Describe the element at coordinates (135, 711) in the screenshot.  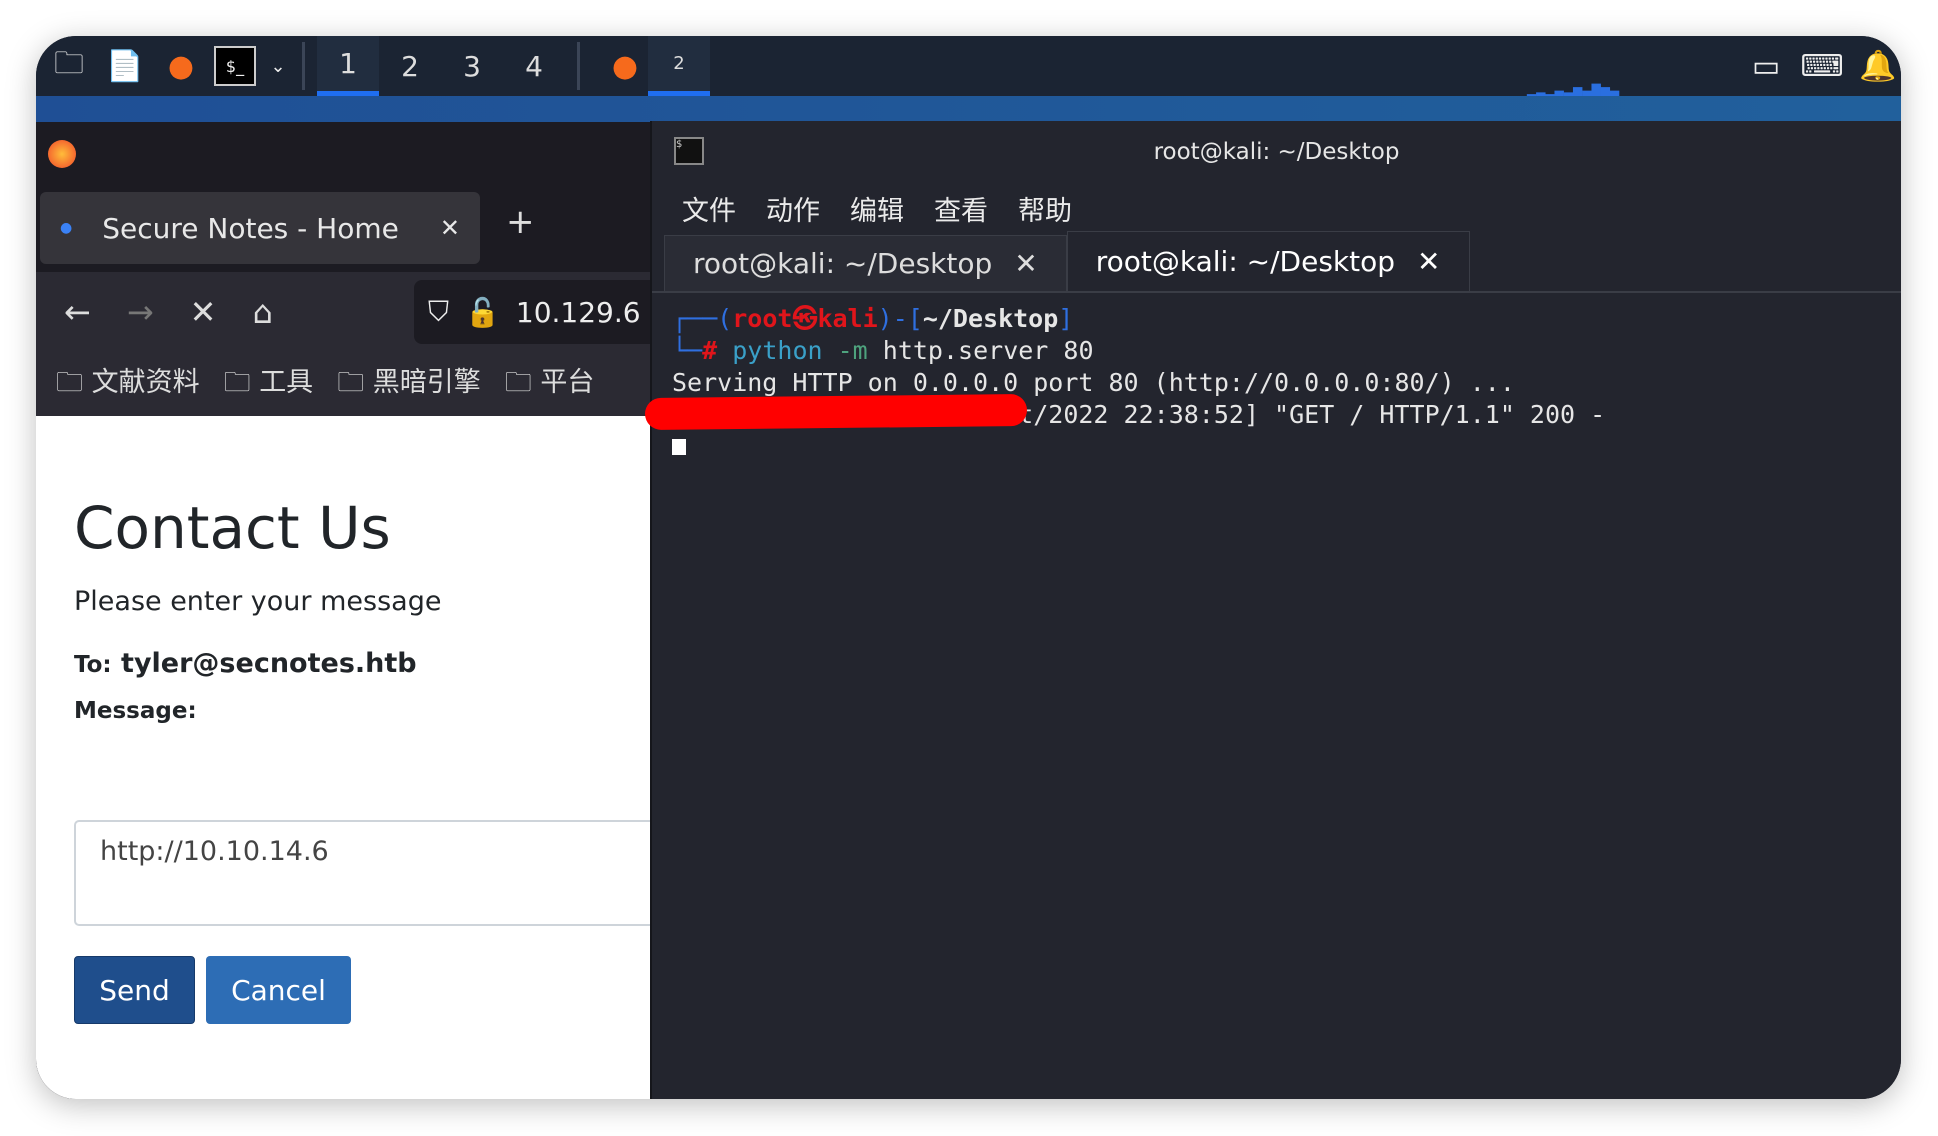
I see `message-label: Message:` at that location.